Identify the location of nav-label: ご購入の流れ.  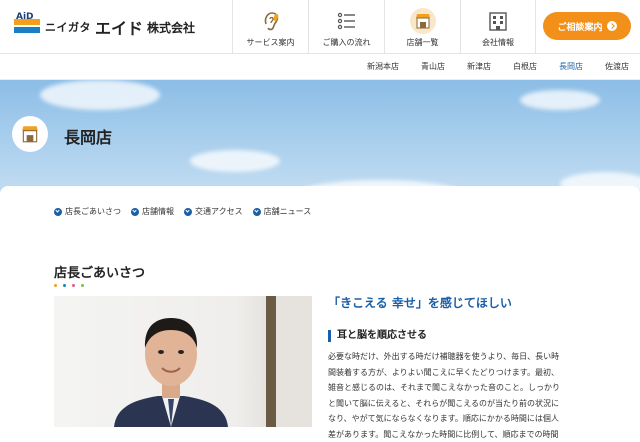
(347, 42).